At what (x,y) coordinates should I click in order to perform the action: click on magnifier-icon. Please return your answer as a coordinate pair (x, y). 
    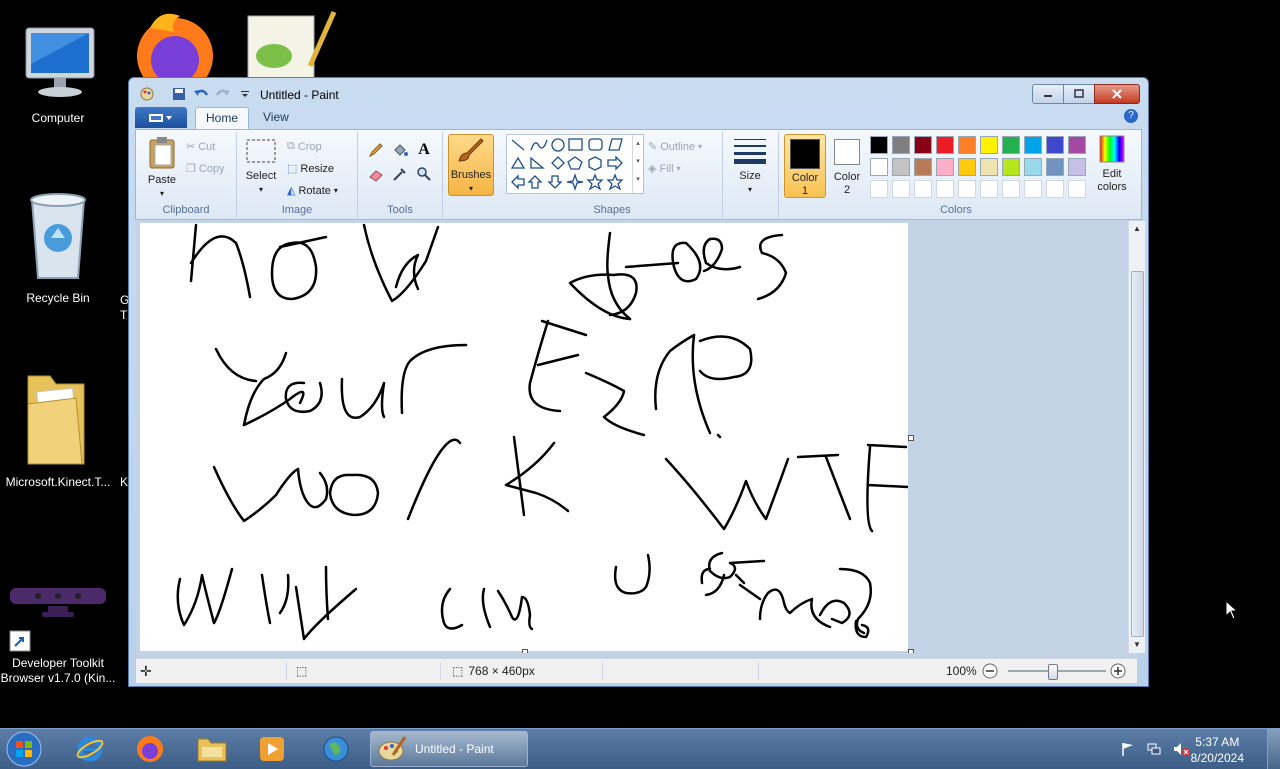
    Looking at the image, I should click on (424, 174).